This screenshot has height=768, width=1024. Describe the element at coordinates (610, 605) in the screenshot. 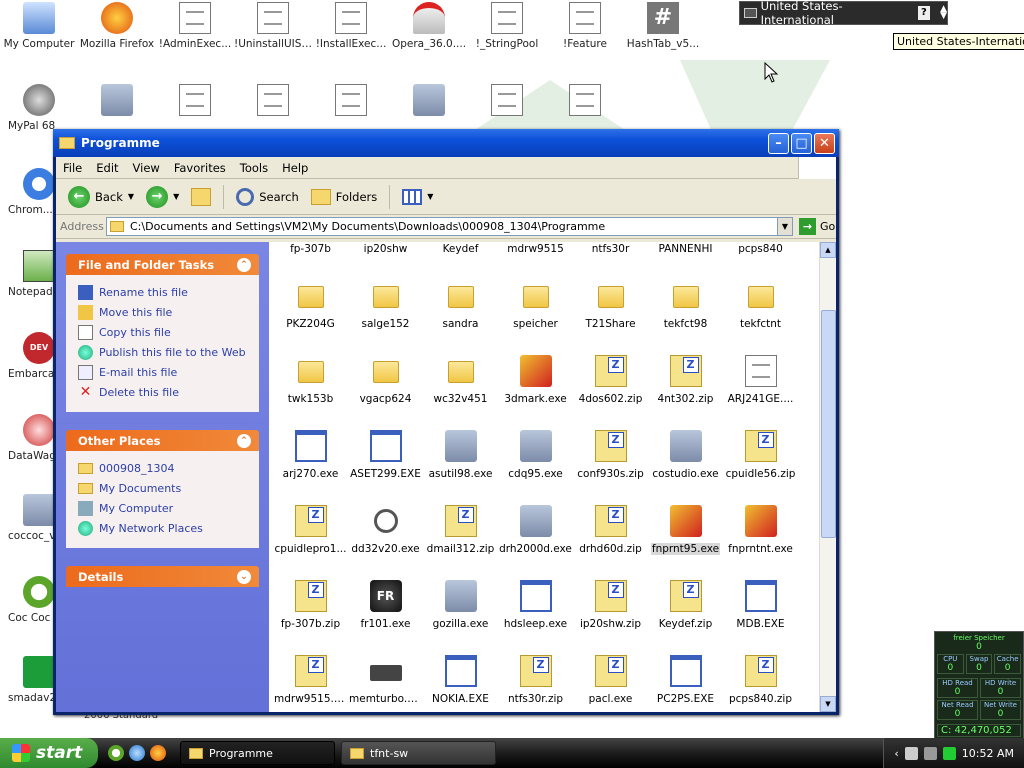

I see `file-item: ip20shw.zip` at that location.